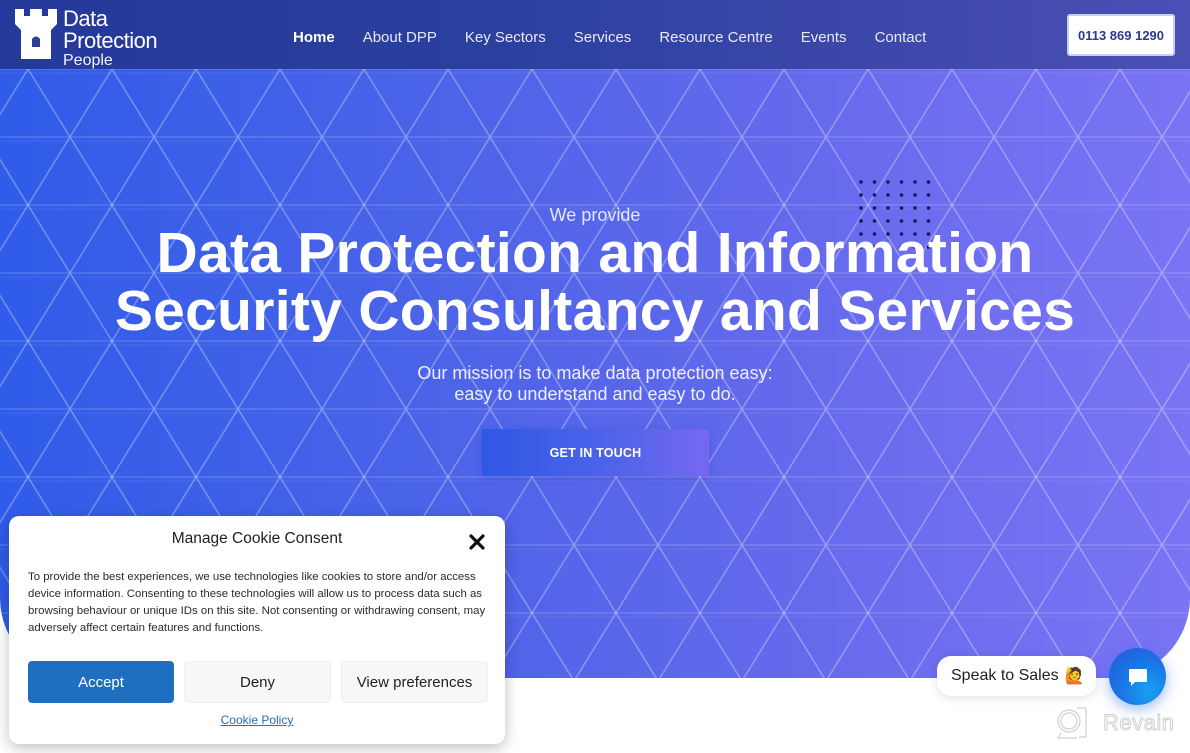 This screenshot has height=753, width=1190. I want to click on close-button, so click(477, 542).